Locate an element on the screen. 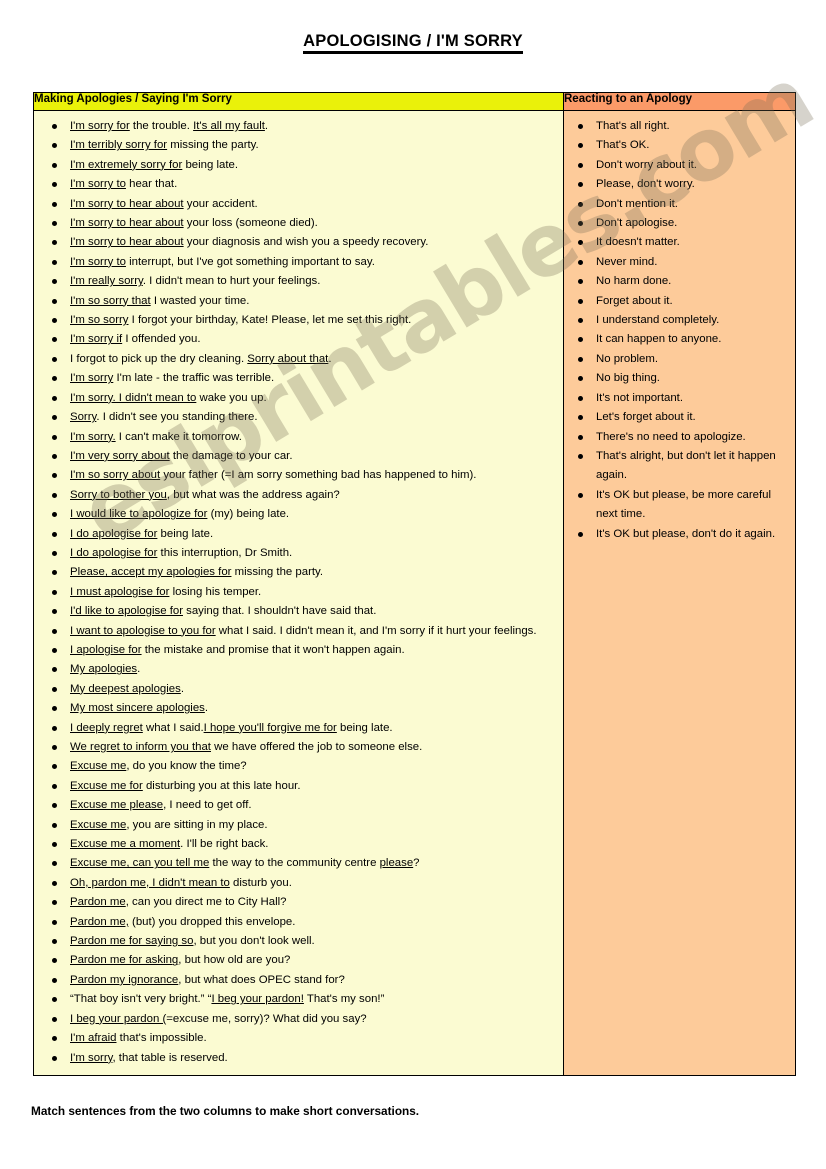 The image size is (826, 1169). list-item: Don't worry about it. is located at coordinates (677, 165).